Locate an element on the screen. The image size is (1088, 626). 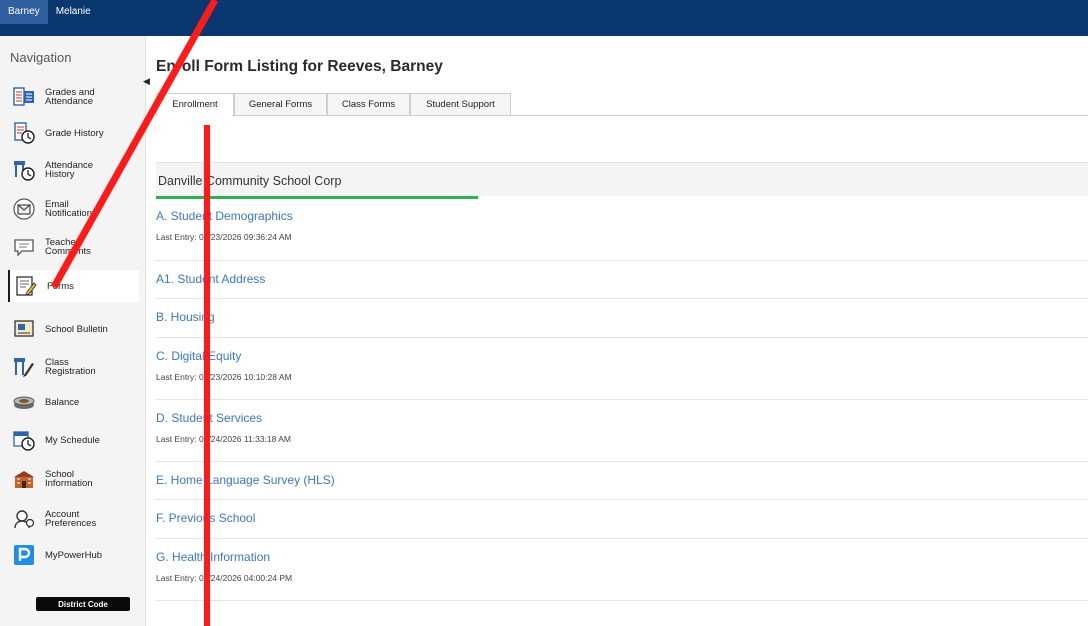
sidebar-item-grades-attendance: Grades and Attendance is located at coordinates (73, 97).